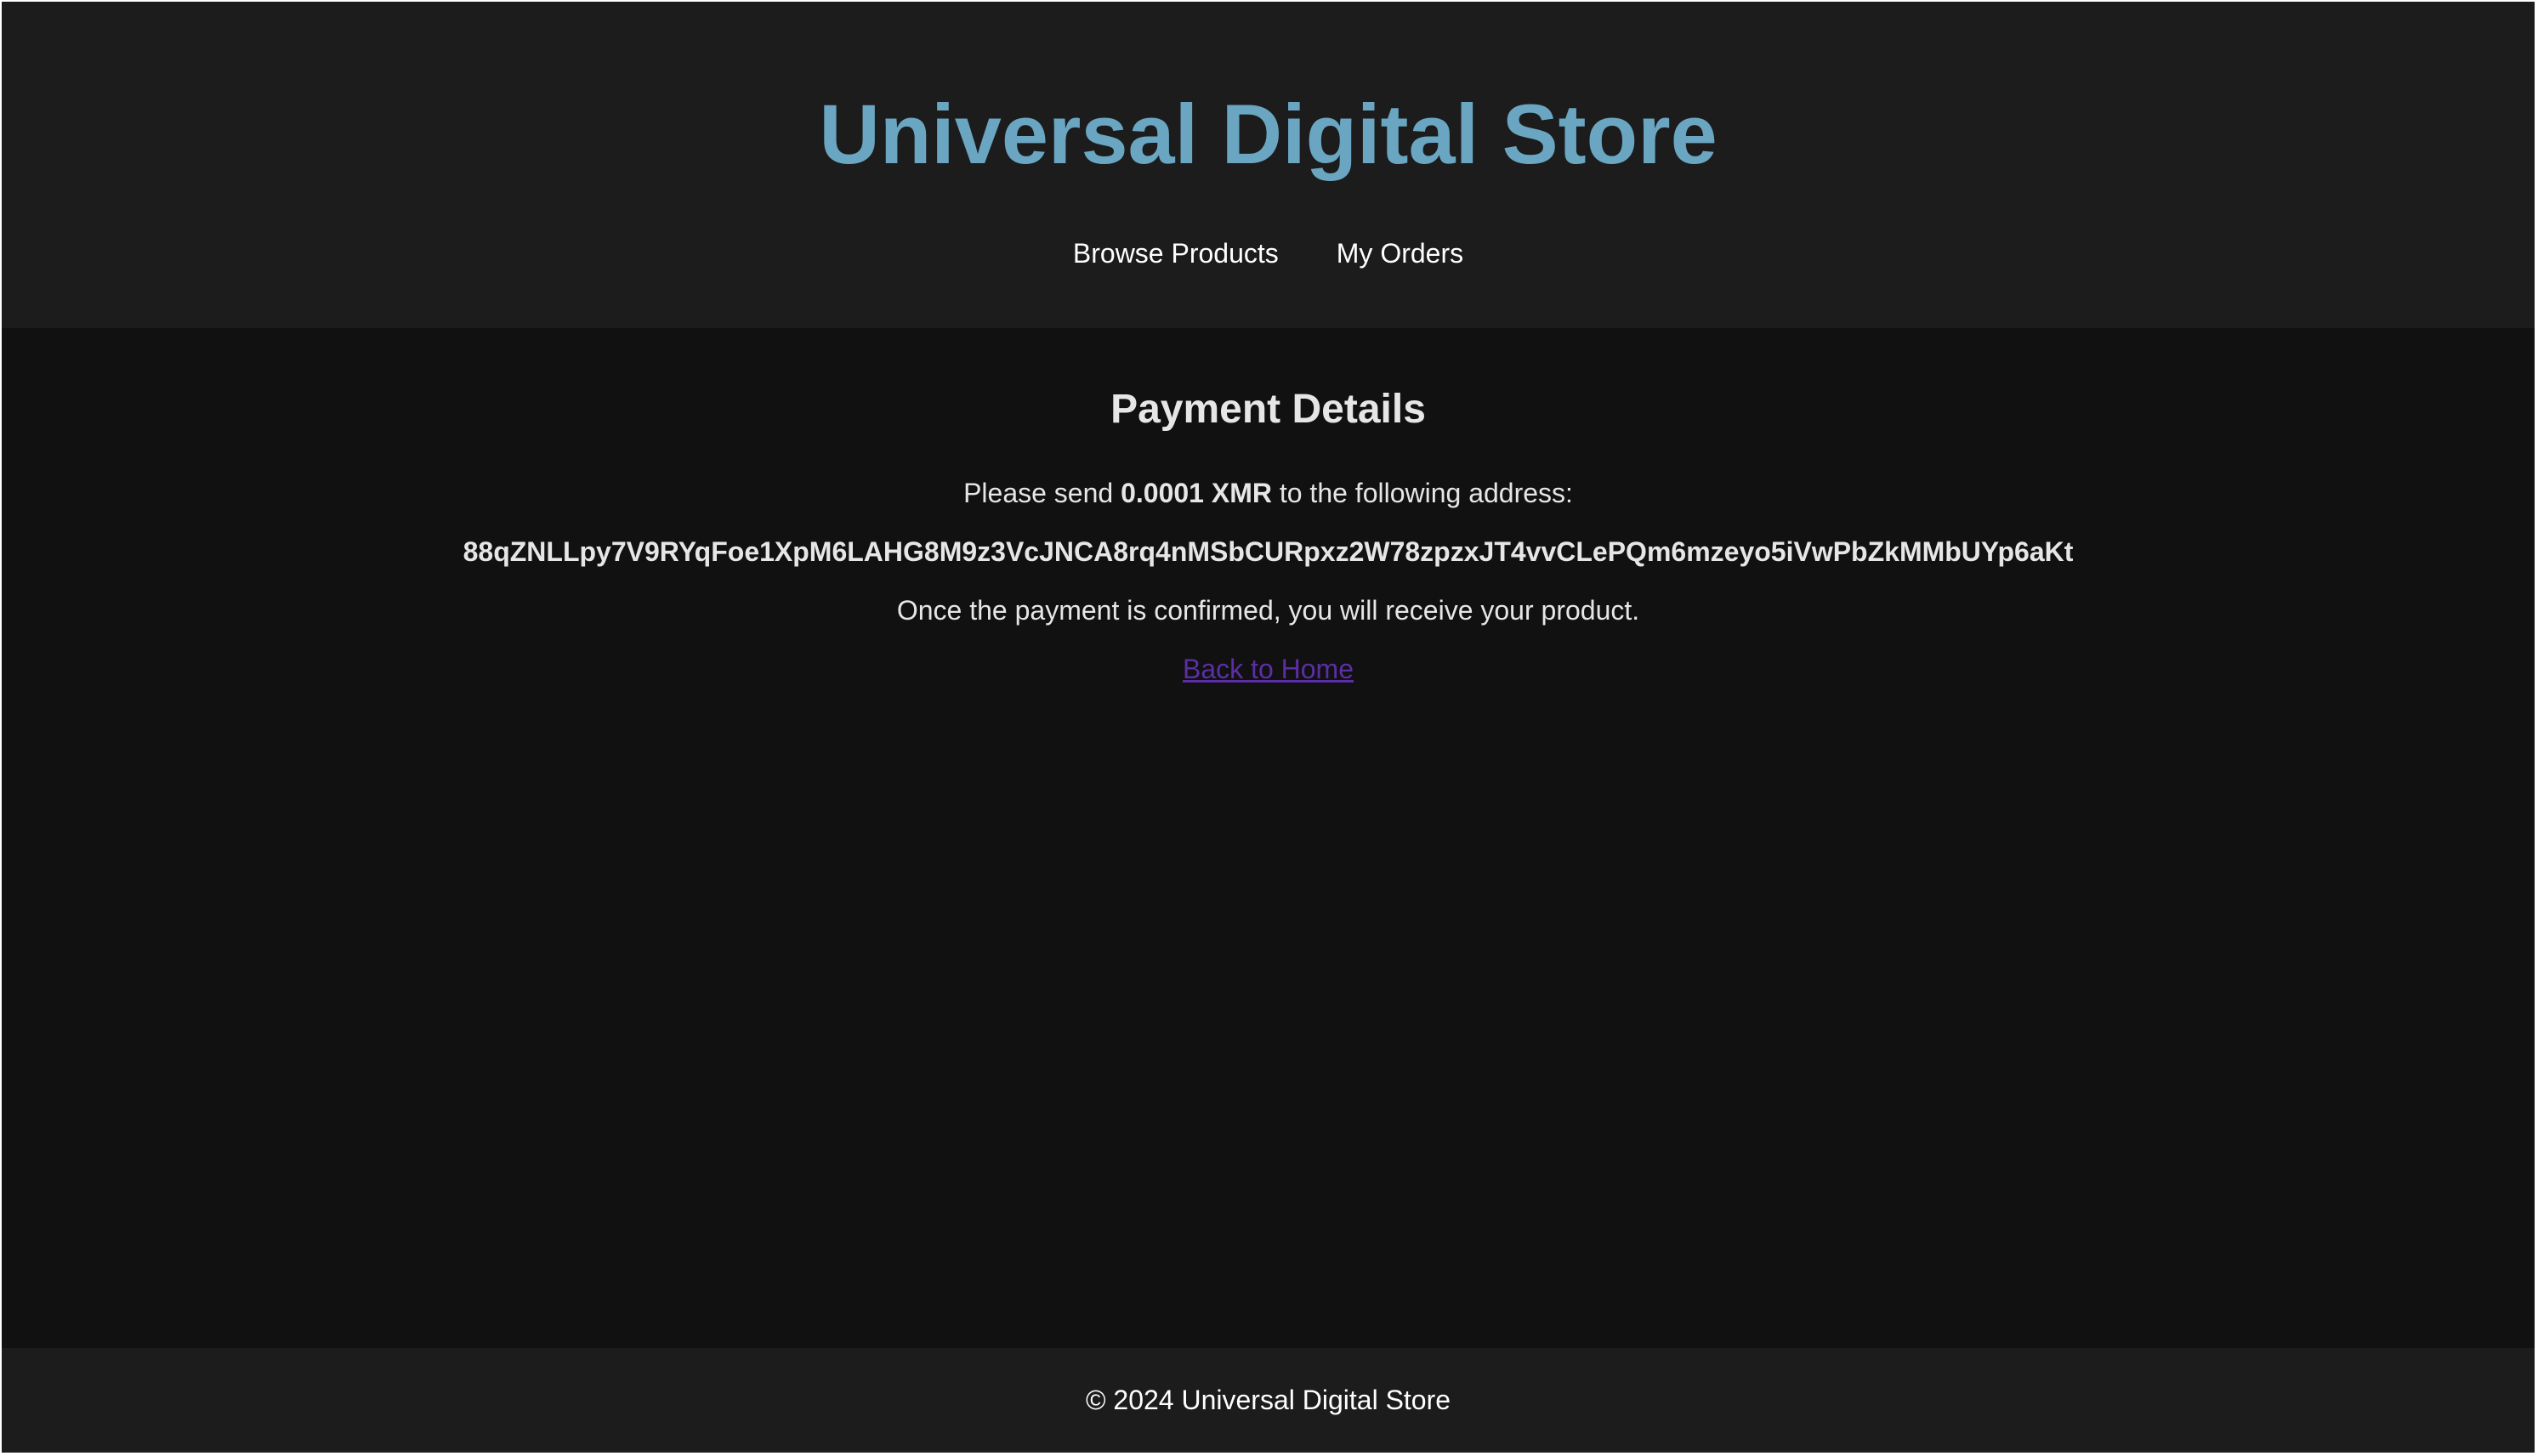  I want to click on footer-copyright: © 2024 Universal Digital Store, so click(1268, 1400).